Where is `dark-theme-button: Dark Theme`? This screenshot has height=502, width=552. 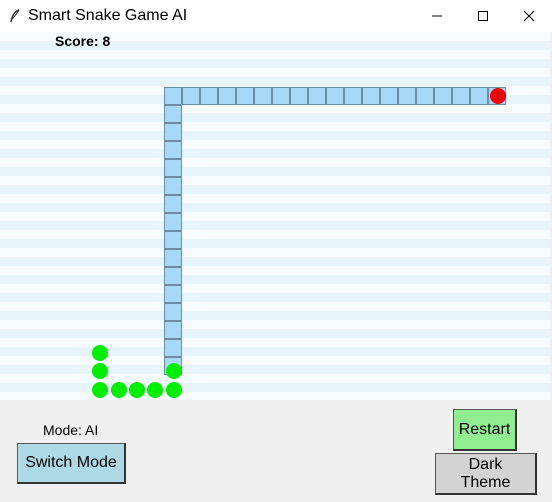
dark-theme-button: Dark Theme is located at coordinates (486, 474).